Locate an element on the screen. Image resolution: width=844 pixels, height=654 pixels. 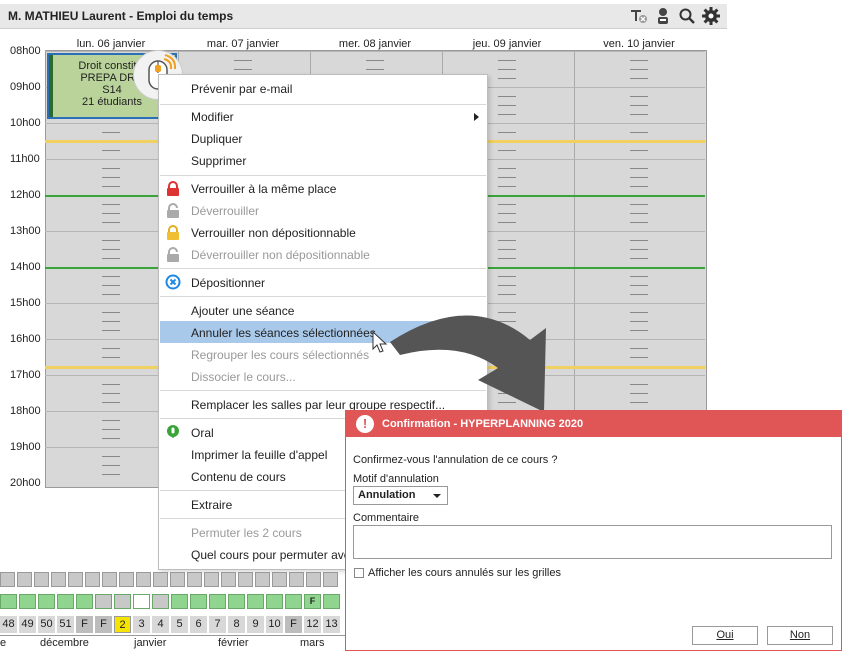
gear-icon is located at coordinates (711, 16).